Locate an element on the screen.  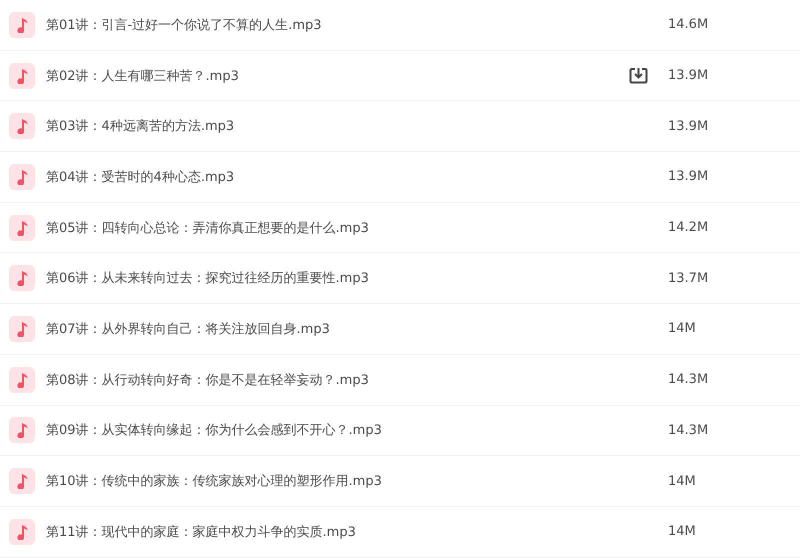
download-icon is located at coordinates (638, 75).